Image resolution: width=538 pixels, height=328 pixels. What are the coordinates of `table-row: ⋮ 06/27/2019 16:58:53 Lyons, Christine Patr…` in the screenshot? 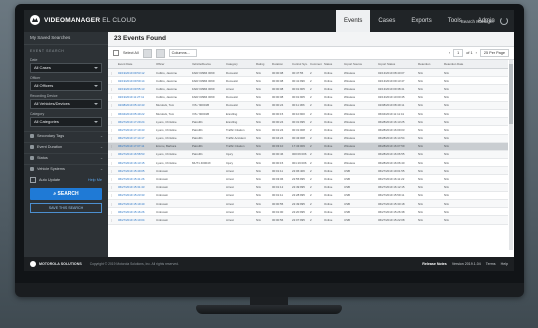 It's located at (308, 155).